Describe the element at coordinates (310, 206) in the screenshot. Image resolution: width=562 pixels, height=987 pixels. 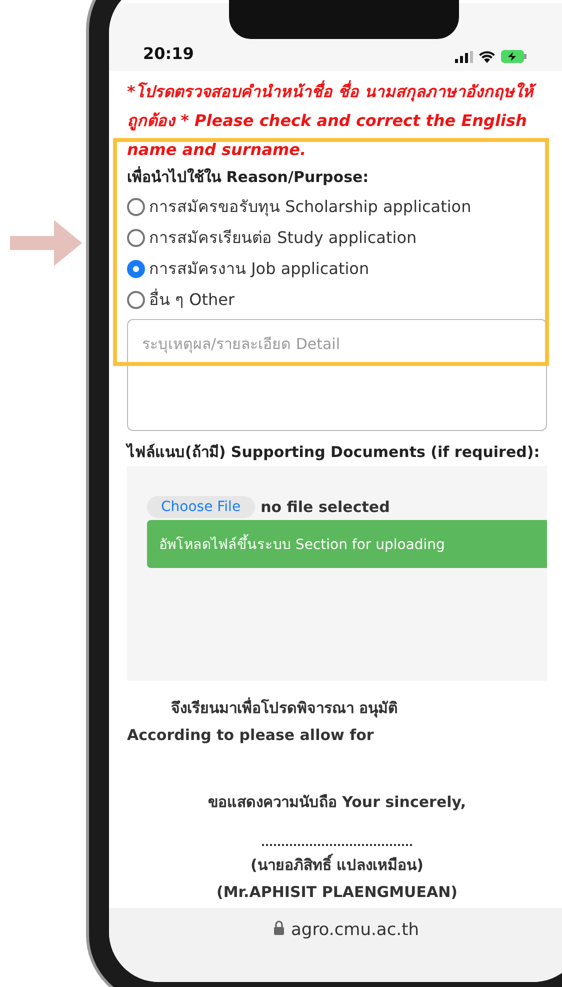
I see `option-label: การสมัครขอรับทุน Scholarship application` at that location.